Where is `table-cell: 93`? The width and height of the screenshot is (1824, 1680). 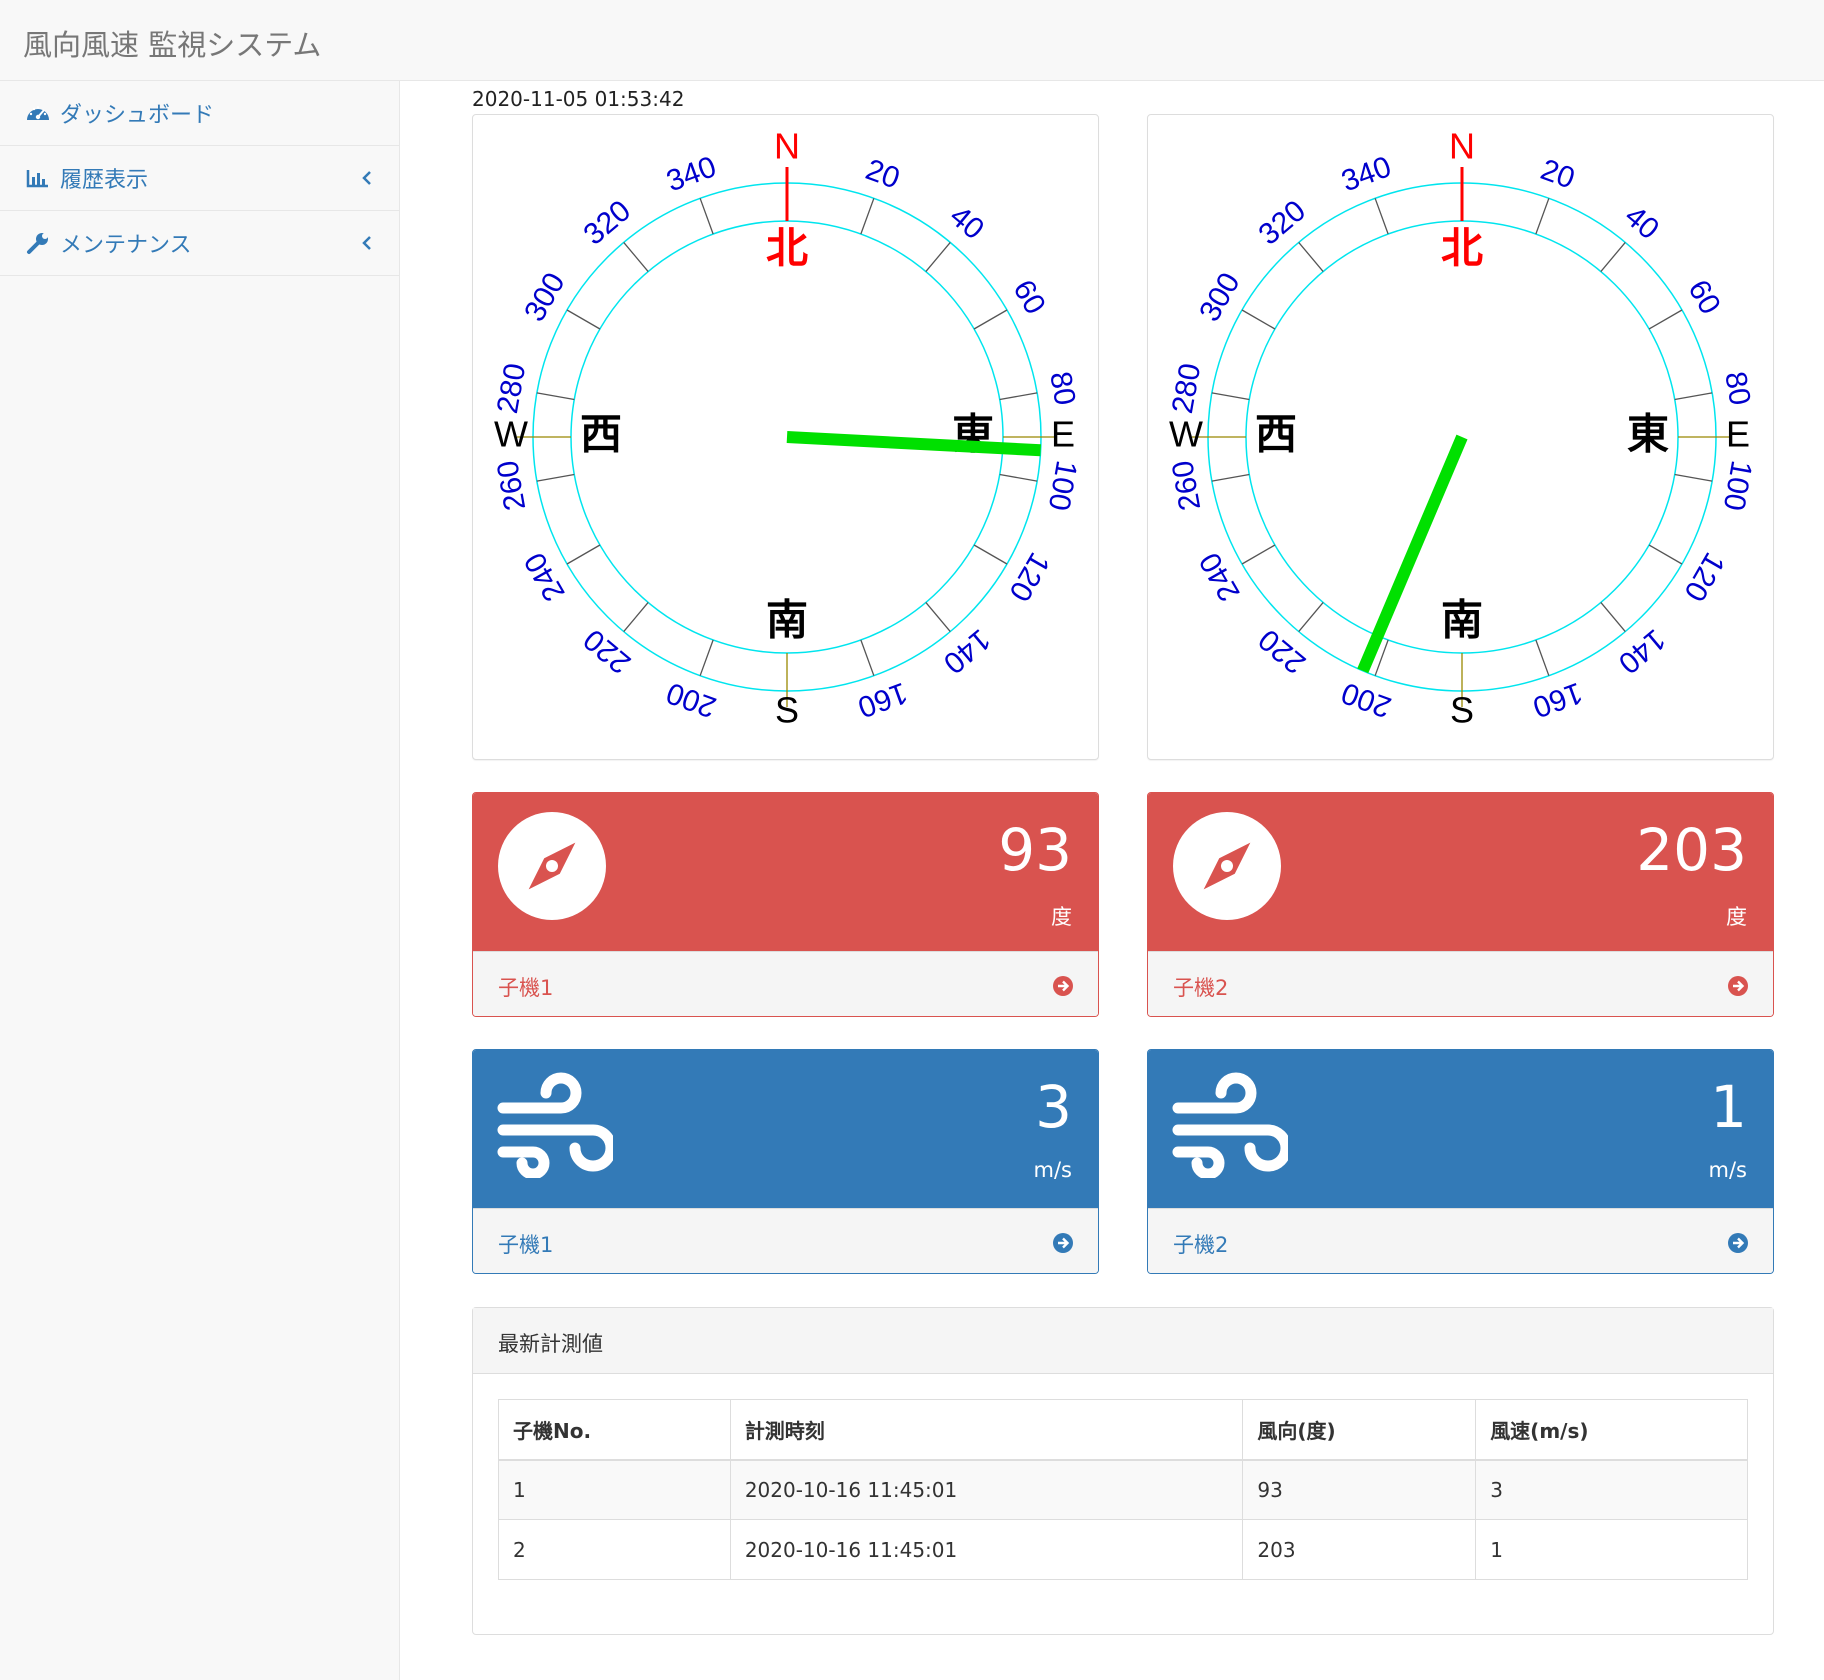 table-cell: 93 is located at coordinates (1359, 1489).